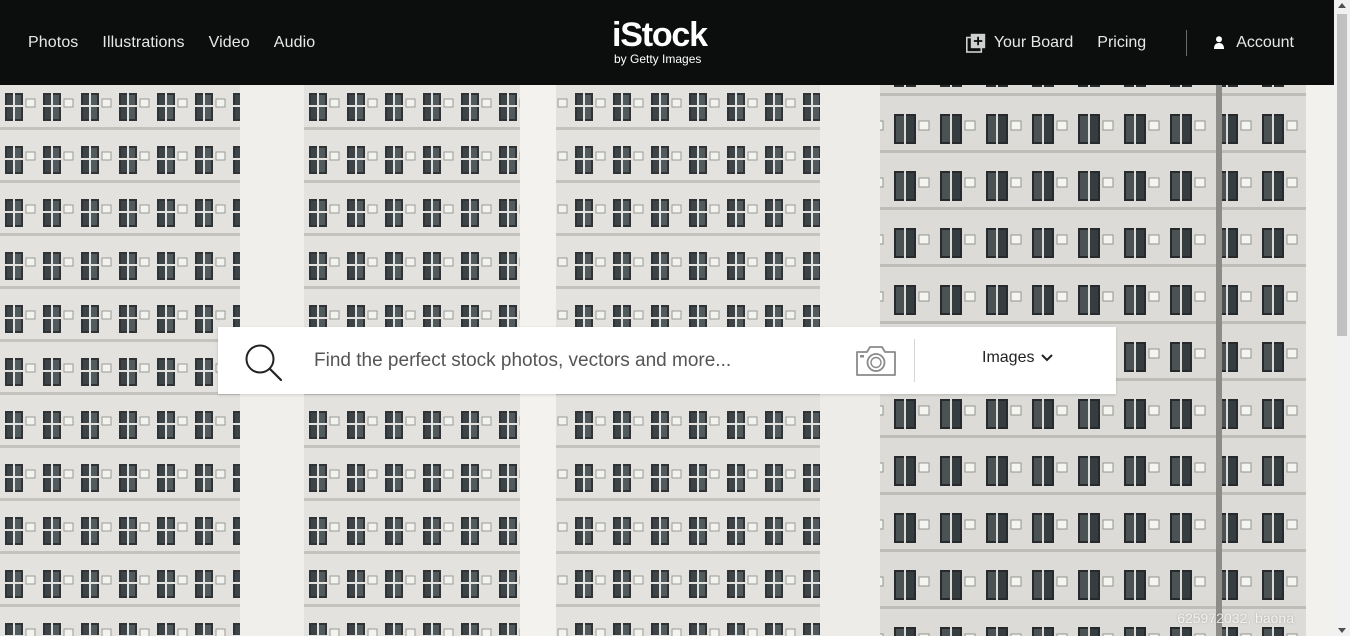 The height and width of the screenshot is (636, 1350). Describe the element at coordinates (1219, 42) in the screenshot. I see `account-user-icon` at that location.